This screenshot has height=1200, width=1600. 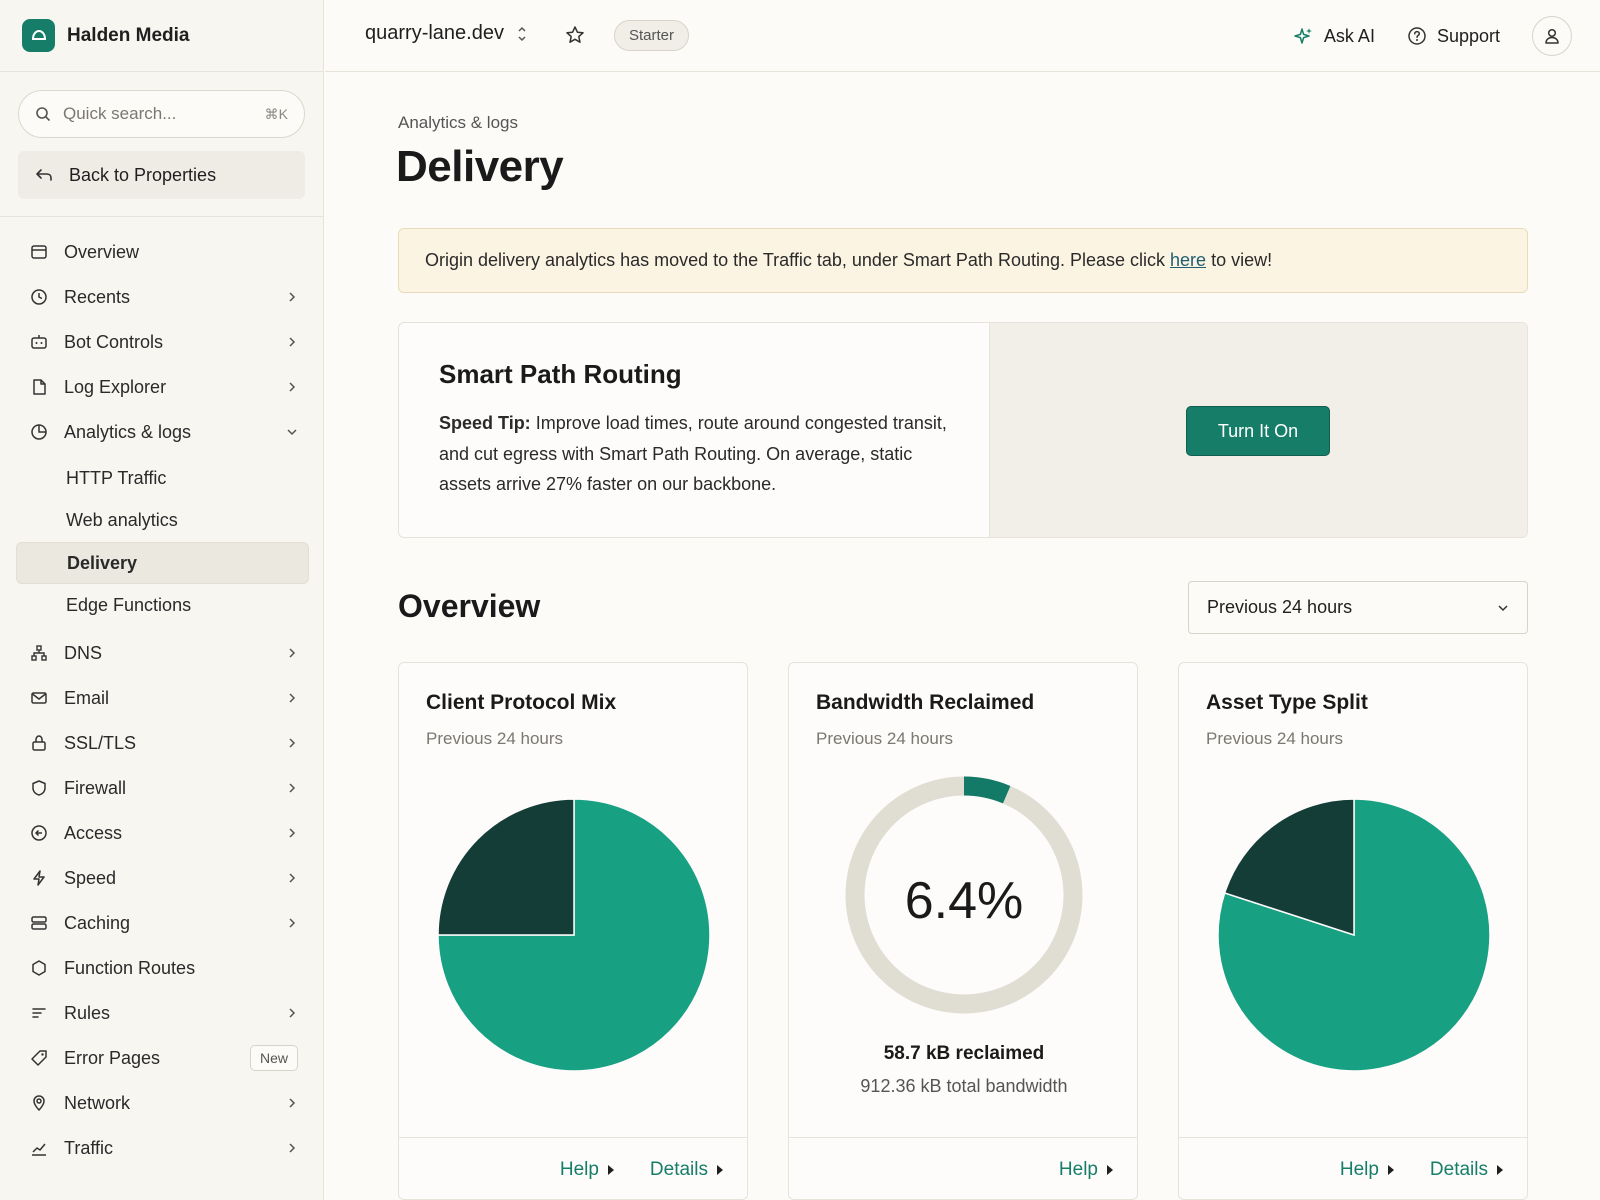 What do you see at coordinates (165, 878) in the screenshot?
I see `sidebar-item-speed: Speed` at bounding box center [165, 878].